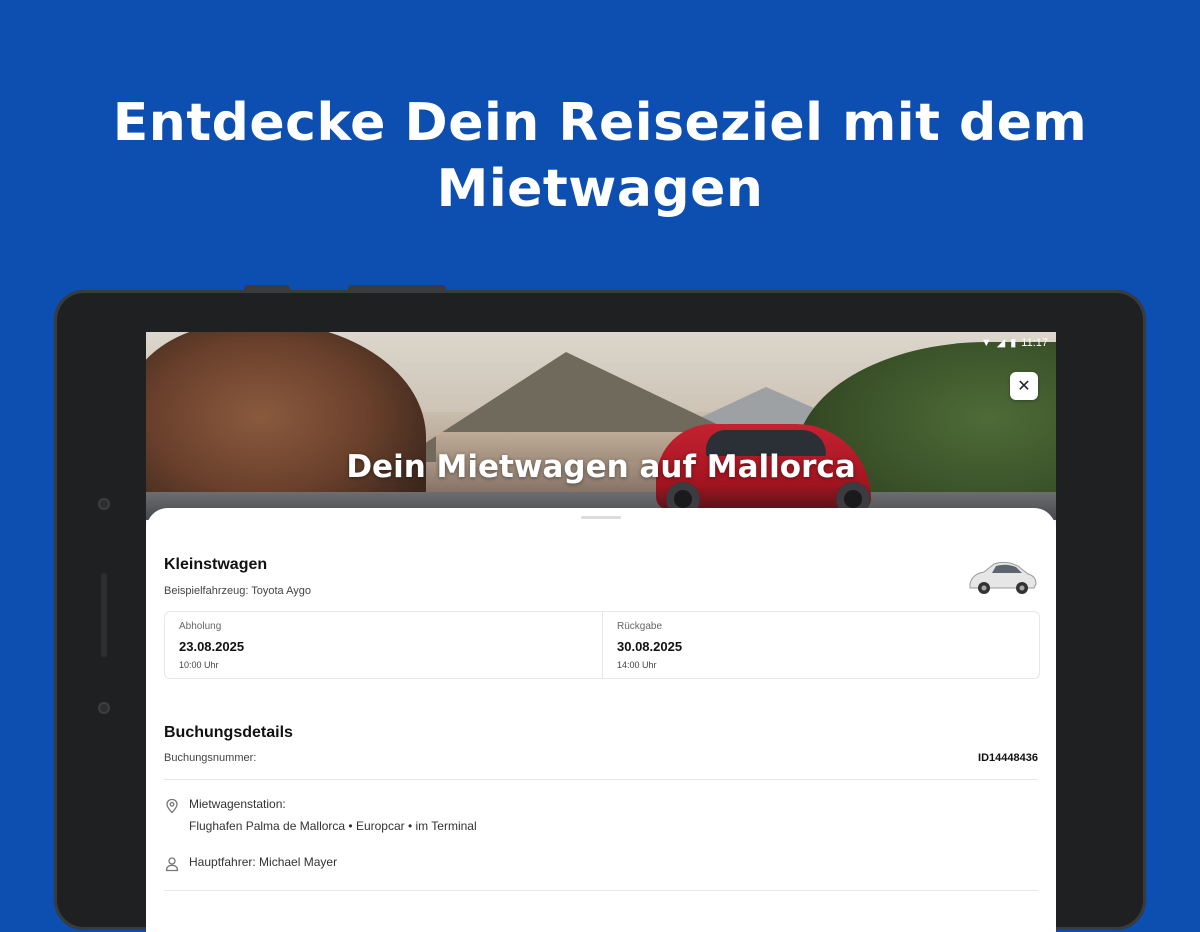  What do you see at coordinates (263, 862) in the screenshot?
I see `main-driver: Hauptfahrer: Michael Mayer` at bounding box center [263, 862].